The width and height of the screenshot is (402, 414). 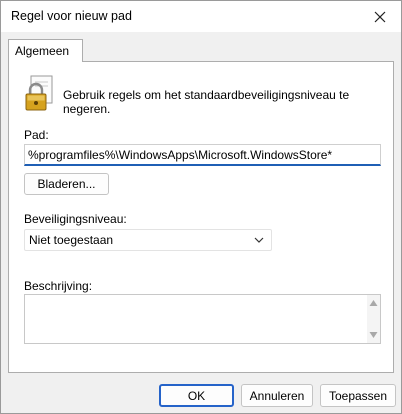 I want to click on close-icon, so click(x=380, y=16).